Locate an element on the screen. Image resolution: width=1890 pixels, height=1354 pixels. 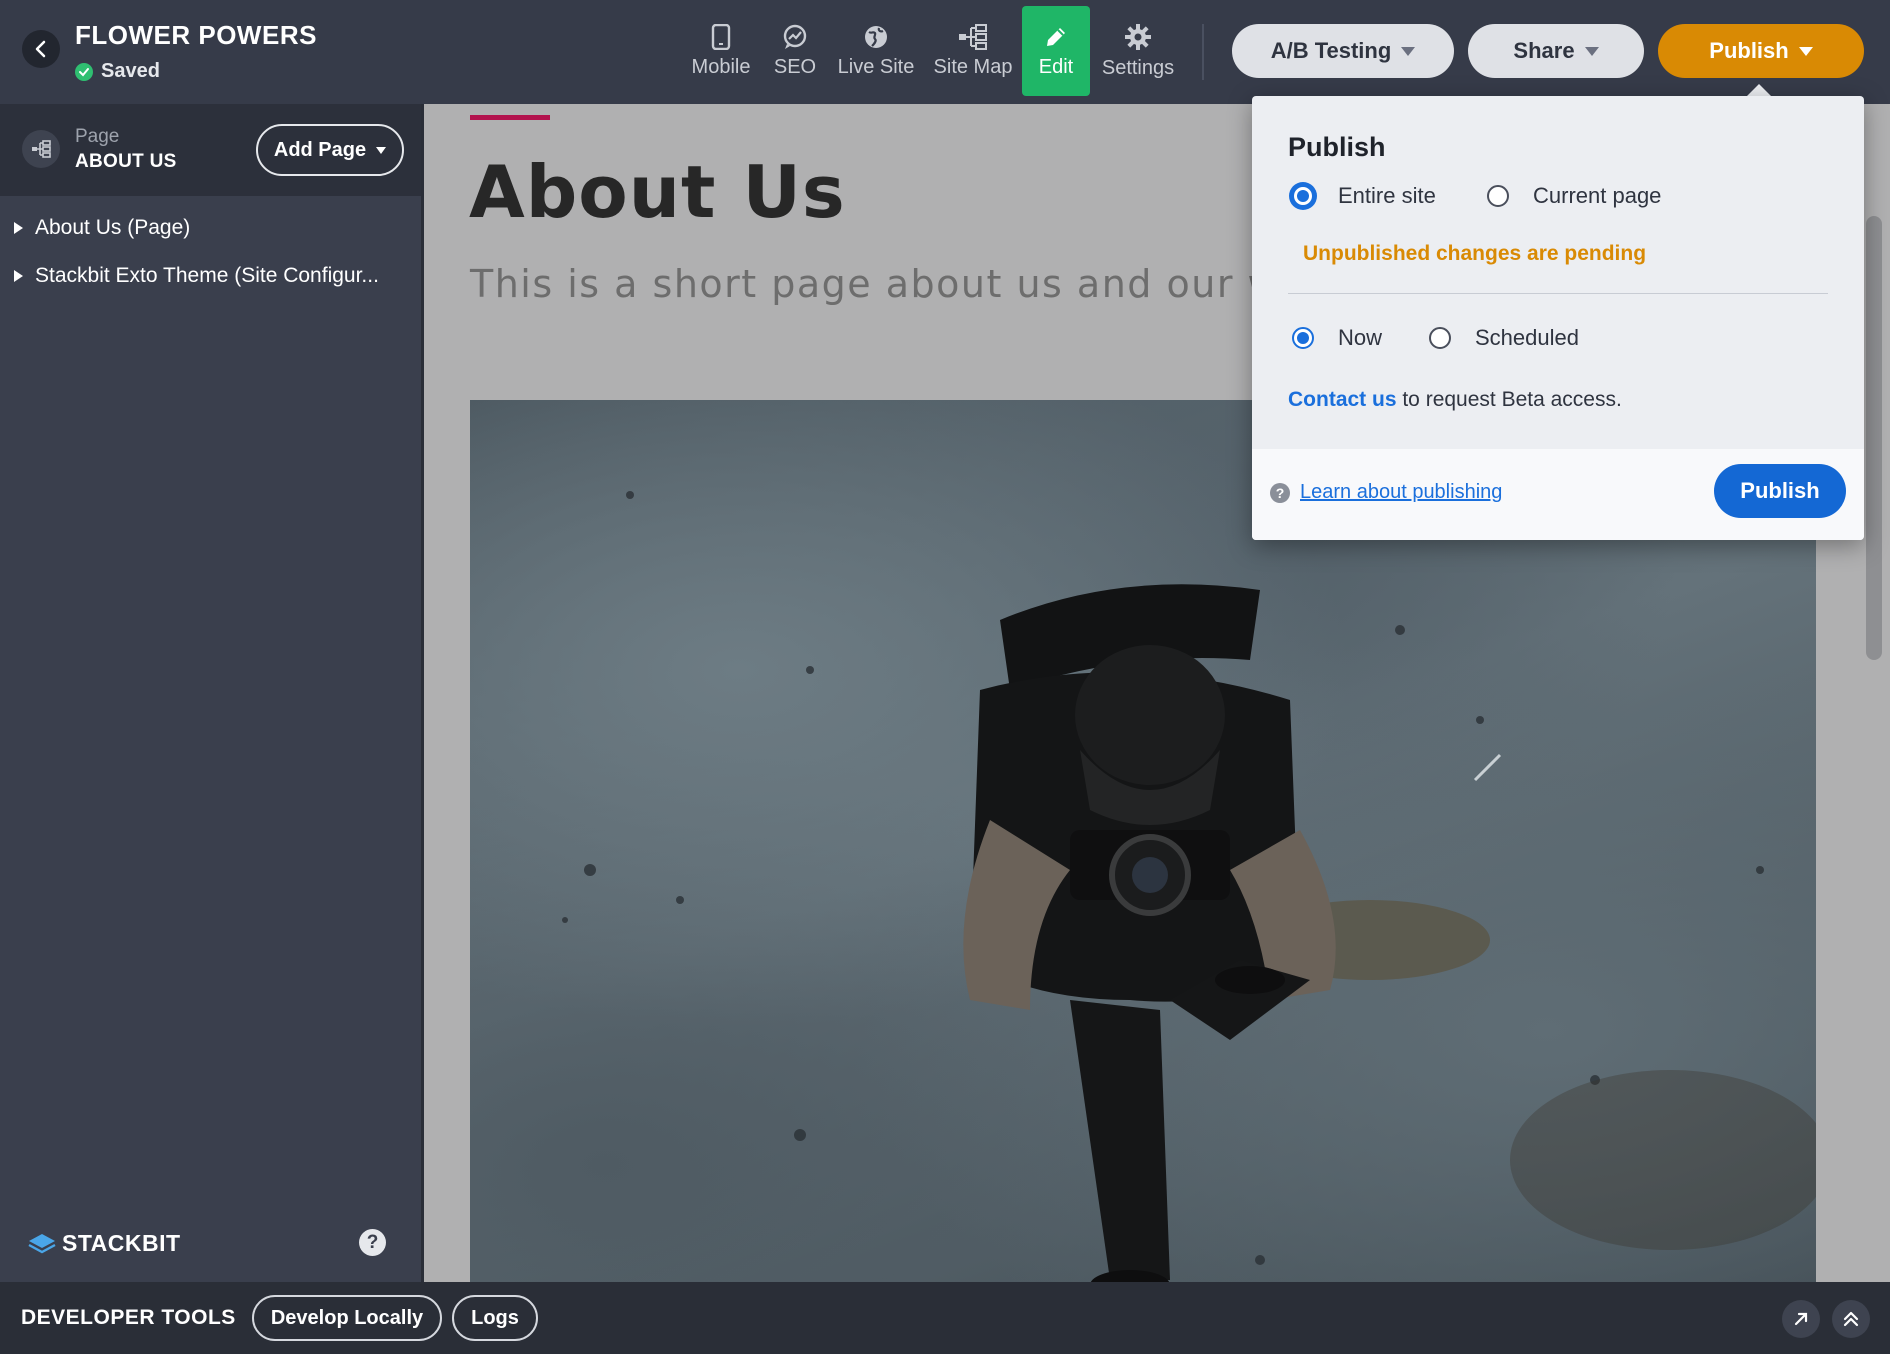
page-tree-button is located at coordinates (41, 149).